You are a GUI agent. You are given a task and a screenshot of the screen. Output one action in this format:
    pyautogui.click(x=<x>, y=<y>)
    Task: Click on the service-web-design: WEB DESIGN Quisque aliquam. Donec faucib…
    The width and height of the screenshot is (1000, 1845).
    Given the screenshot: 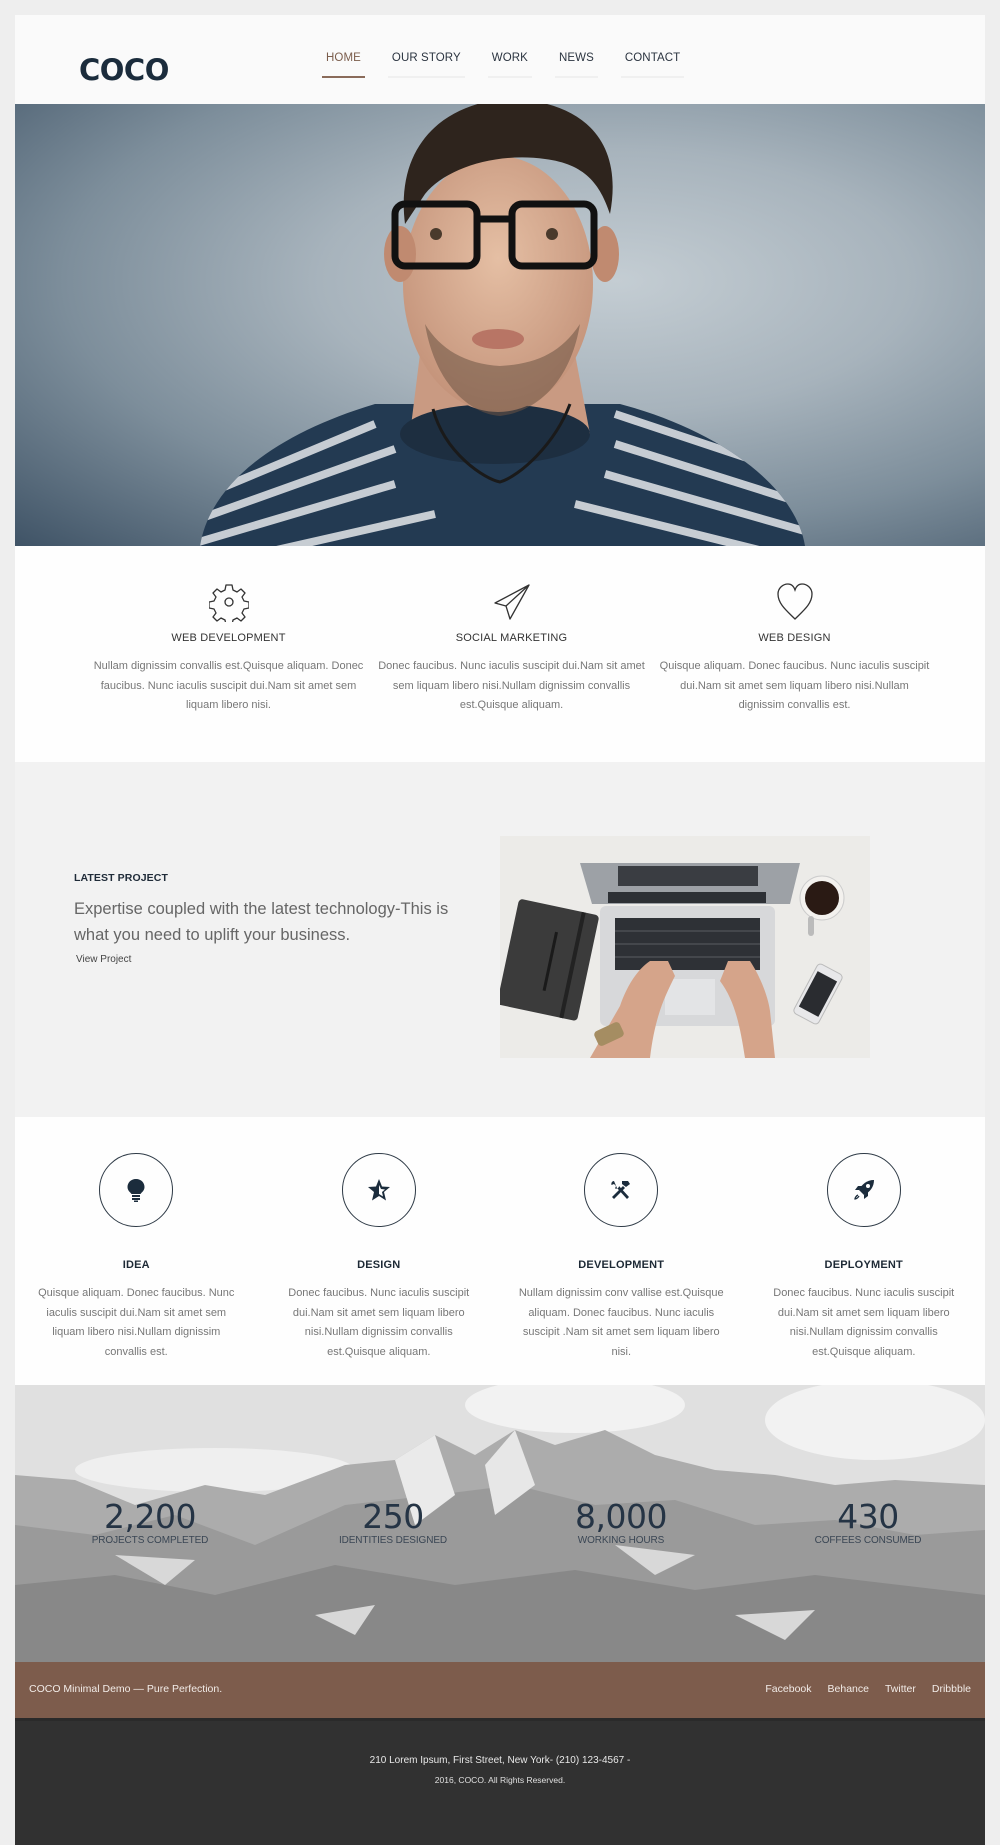 What is the action you would take?
    pyautogui.click(x=794, y=654)
    